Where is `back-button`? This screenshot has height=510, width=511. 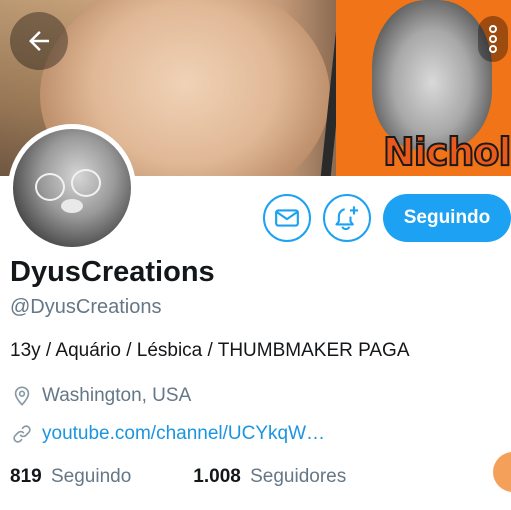 back-button is located at coordinates (39, 41).